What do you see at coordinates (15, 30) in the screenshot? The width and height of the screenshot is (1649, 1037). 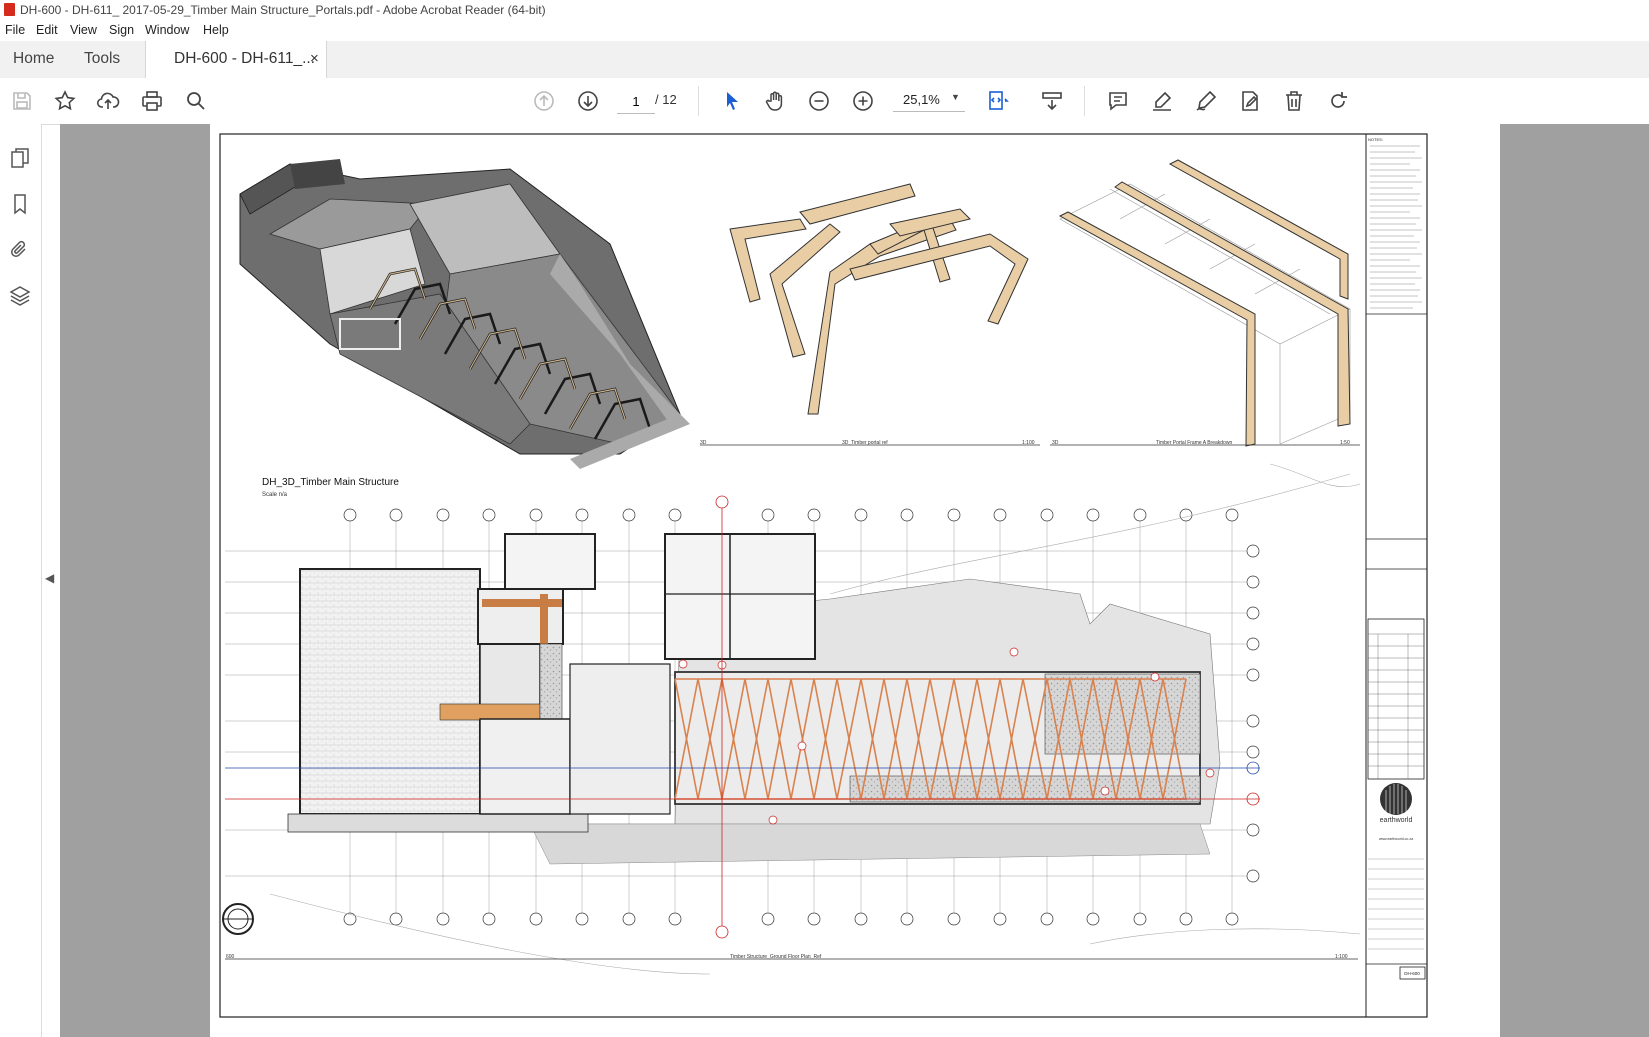 I see `menu-file: File` at bounding box center [15, 30].